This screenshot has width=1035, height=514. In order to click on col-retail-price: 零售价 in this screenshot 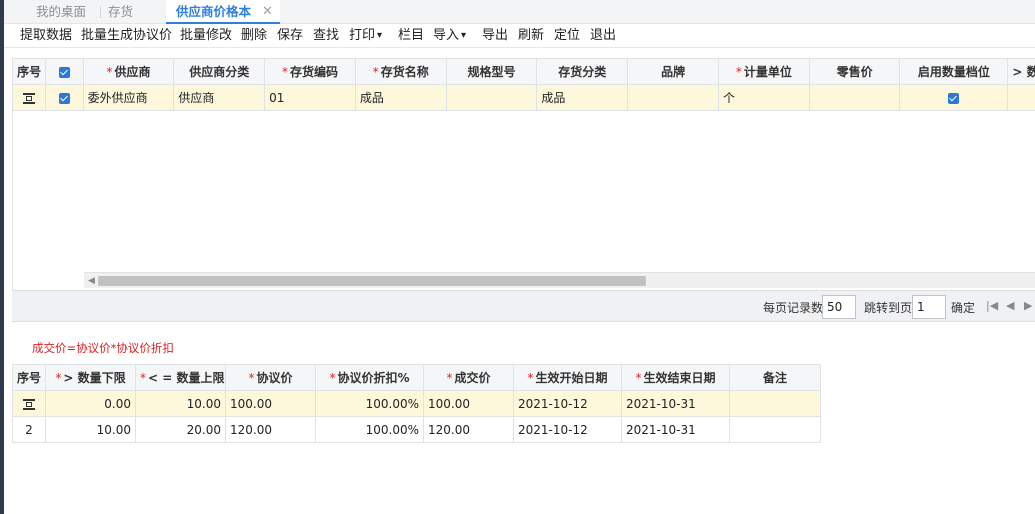, I will do `click(854, 71)`.